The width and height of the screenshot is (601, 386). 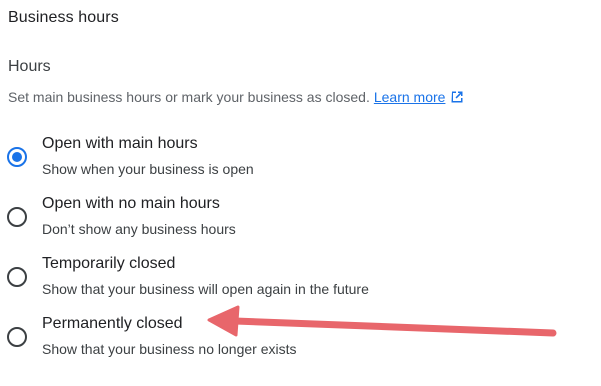 What do you see at coordinates (382, 321) in the screenshot?
I see `annotation-arrow-icon` at bounding box center [382, 321].